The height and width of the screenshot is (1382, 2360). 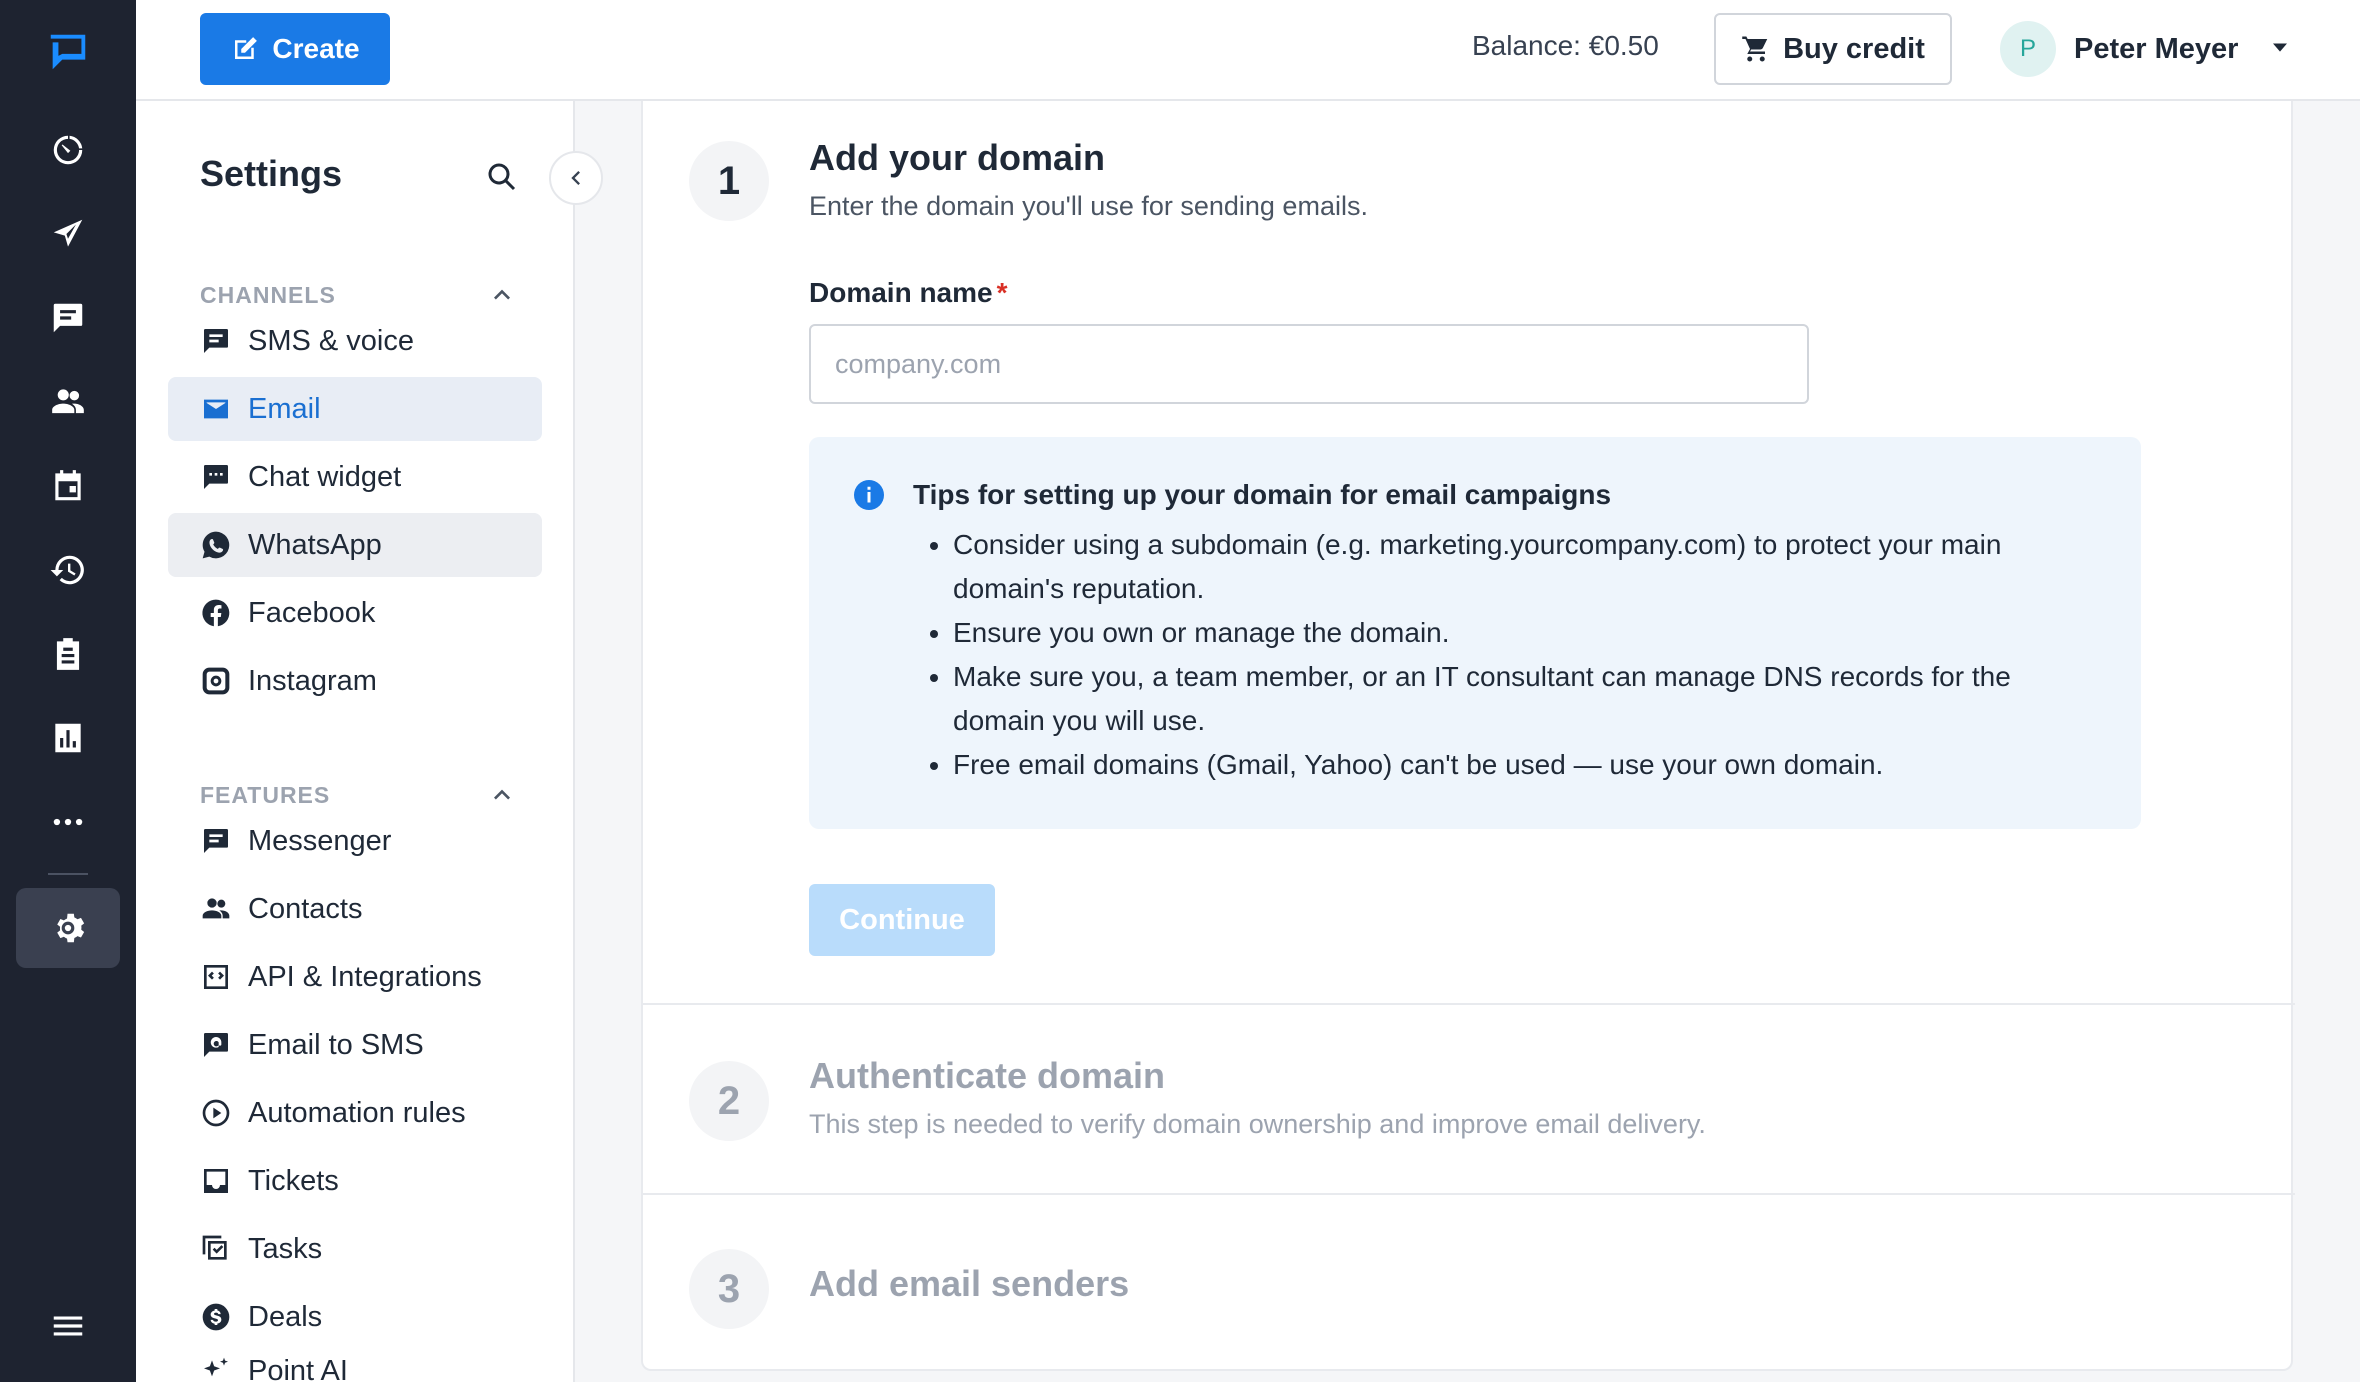 What do you see at coordinates (216, 841) in the screenshot?
I see `messenger-icon` at bounding box center [216, 841].